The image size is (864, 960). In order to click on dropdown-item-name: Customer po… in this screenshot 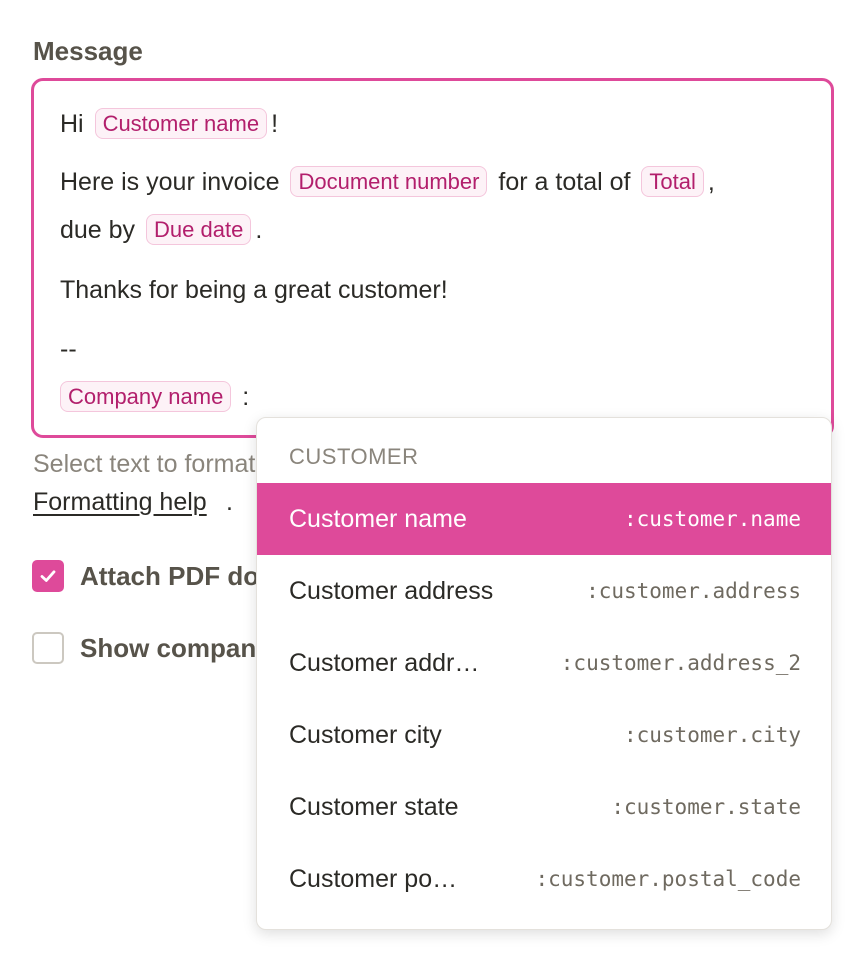, I will do `click(373, 878)`.